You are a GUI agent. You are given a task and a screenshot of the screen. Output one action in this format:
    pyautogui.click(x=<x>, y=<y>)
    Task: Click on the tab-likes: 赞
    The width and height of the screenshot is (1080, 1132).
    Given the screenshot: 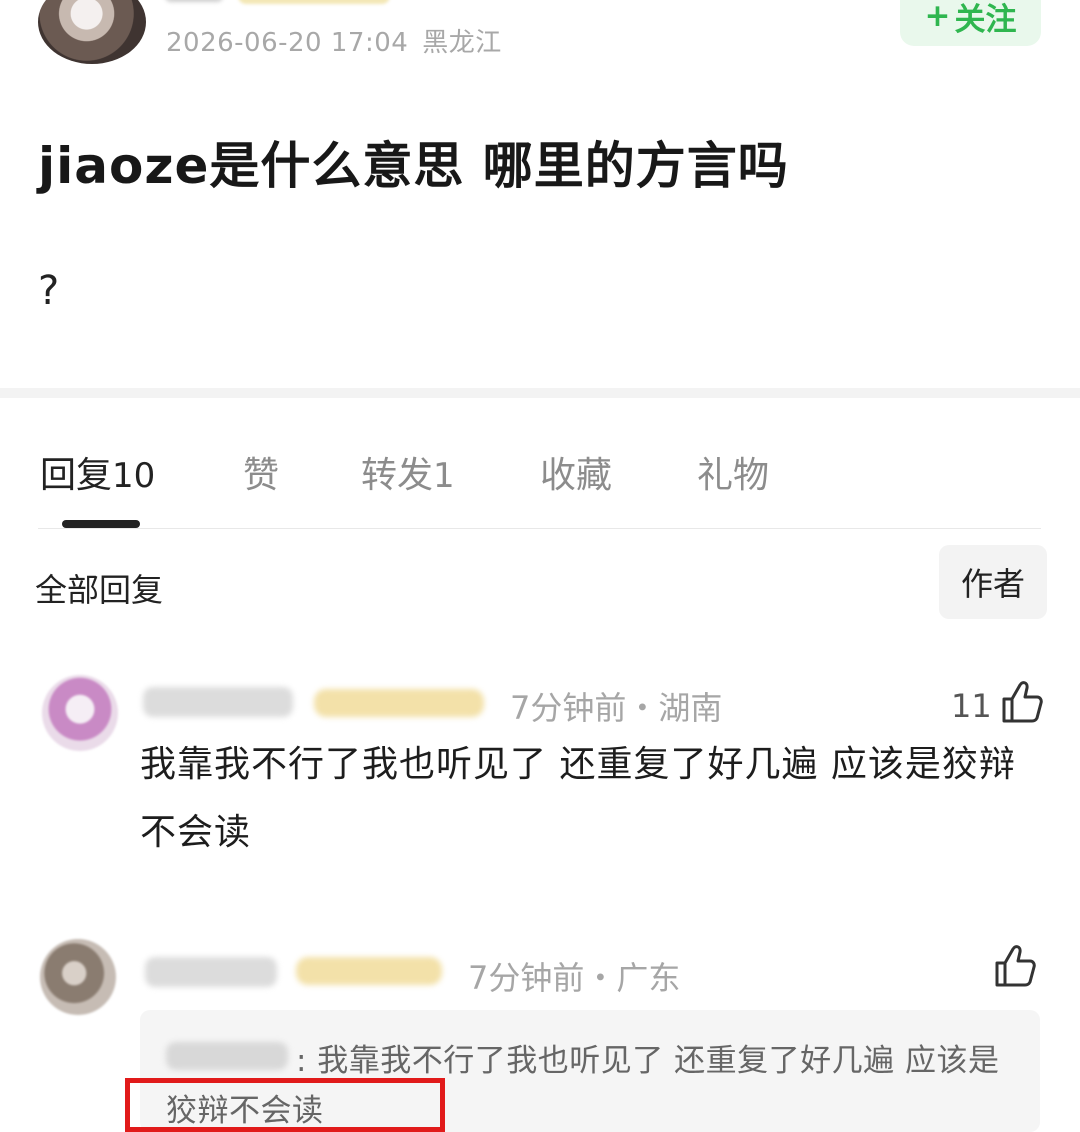 What is the action you would take?
    pyautogui.click(x=261, y=472)
    